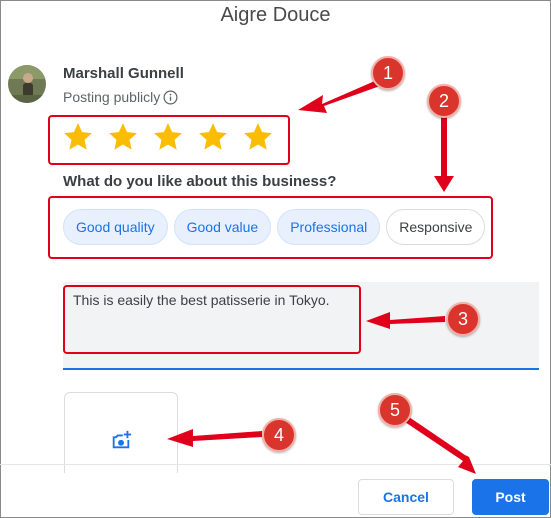  What do you see at coordinates (170, 97) in the screenshot?
I see `info-icon` at bounding box center [170, 97].